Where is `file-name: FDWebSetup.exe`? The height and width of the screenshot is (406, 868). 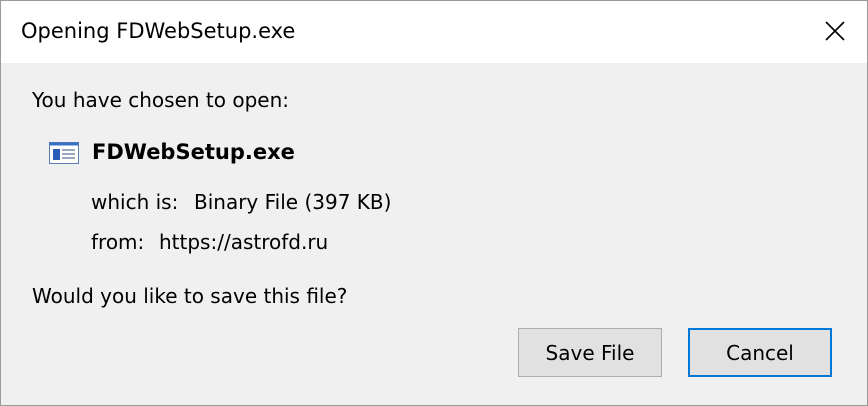
file-name: FDWebSetup.exe is located at coordinates (193, 152).